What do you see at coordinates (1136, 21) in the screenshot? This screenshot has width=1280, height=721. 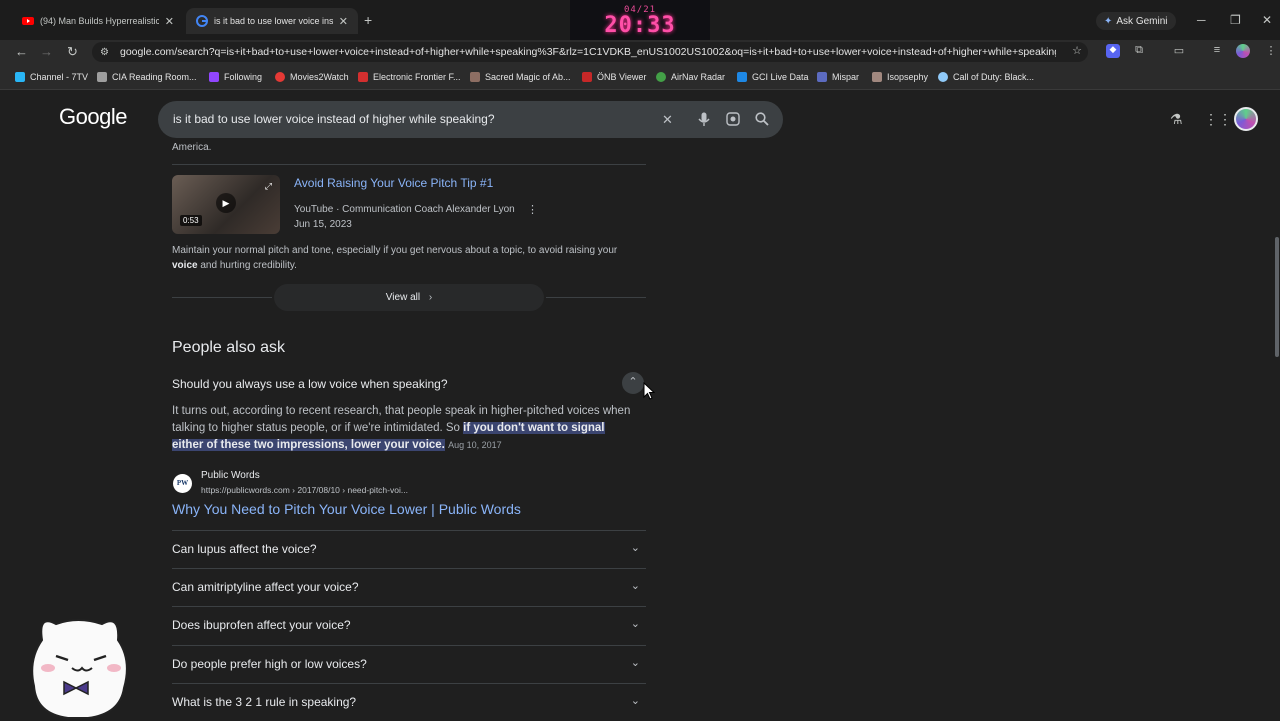 I see `ask-gemini-button: ✦ Ask Gemini` at bounding box center [1136, 21].